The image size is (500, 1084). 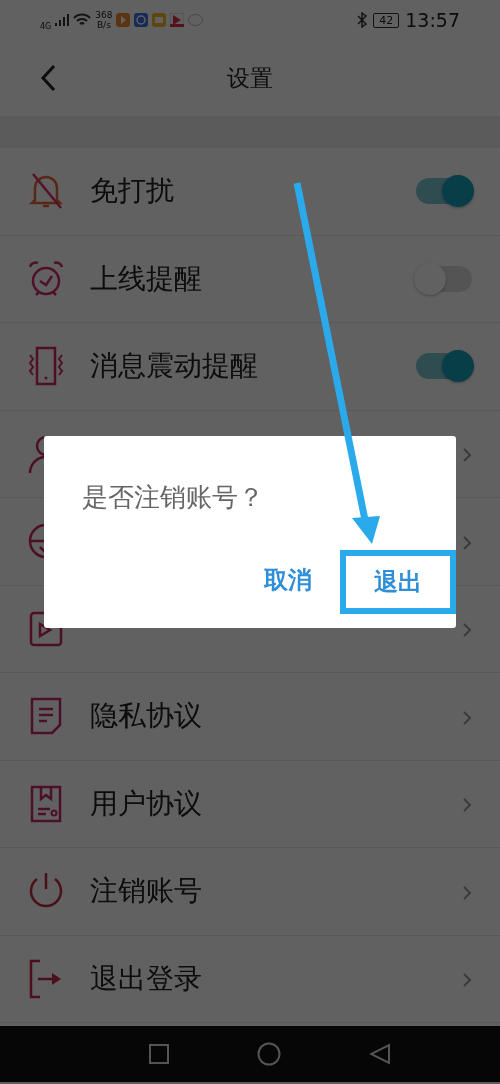 What do you see at coordinates (159, 1054) in the screenshot?
I see `square-icon` at bounding box center [159, 1054].